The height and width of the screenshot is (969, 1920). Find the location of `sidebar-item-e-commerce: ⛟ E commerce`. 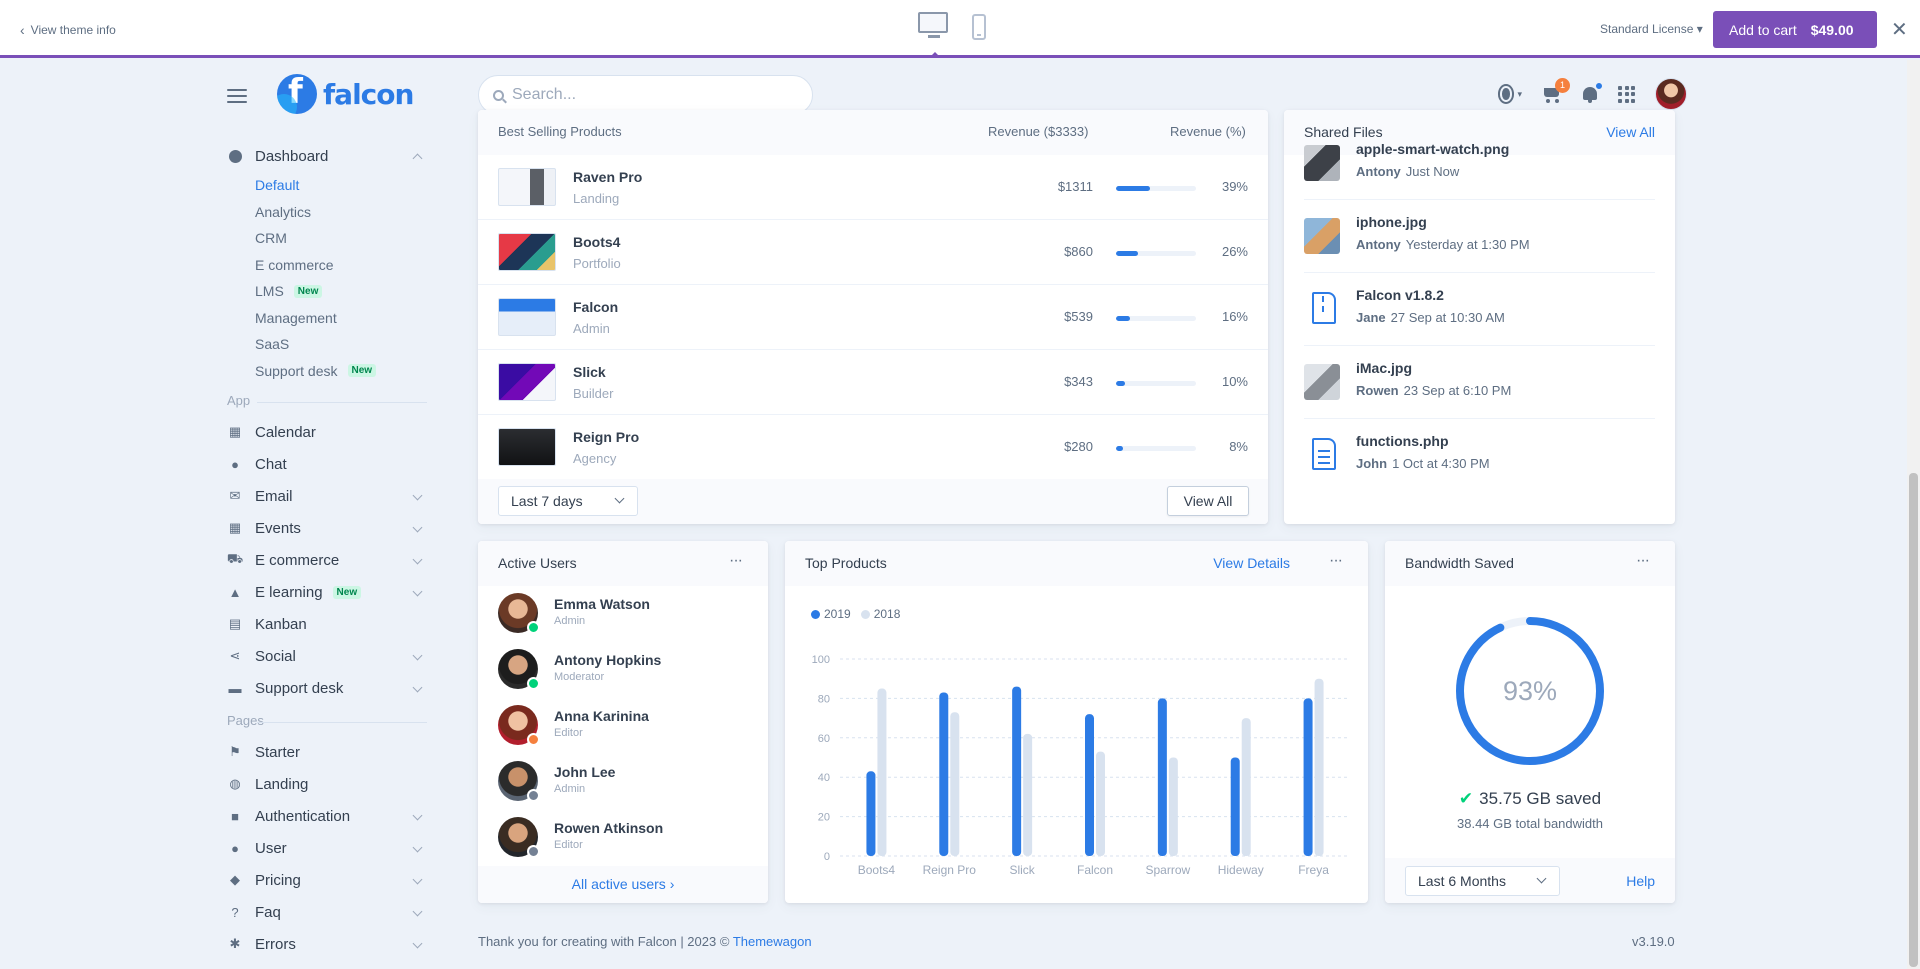

sidebar-item-e-commerce: ⛟ E commerce is located at coordinates (327, 560).